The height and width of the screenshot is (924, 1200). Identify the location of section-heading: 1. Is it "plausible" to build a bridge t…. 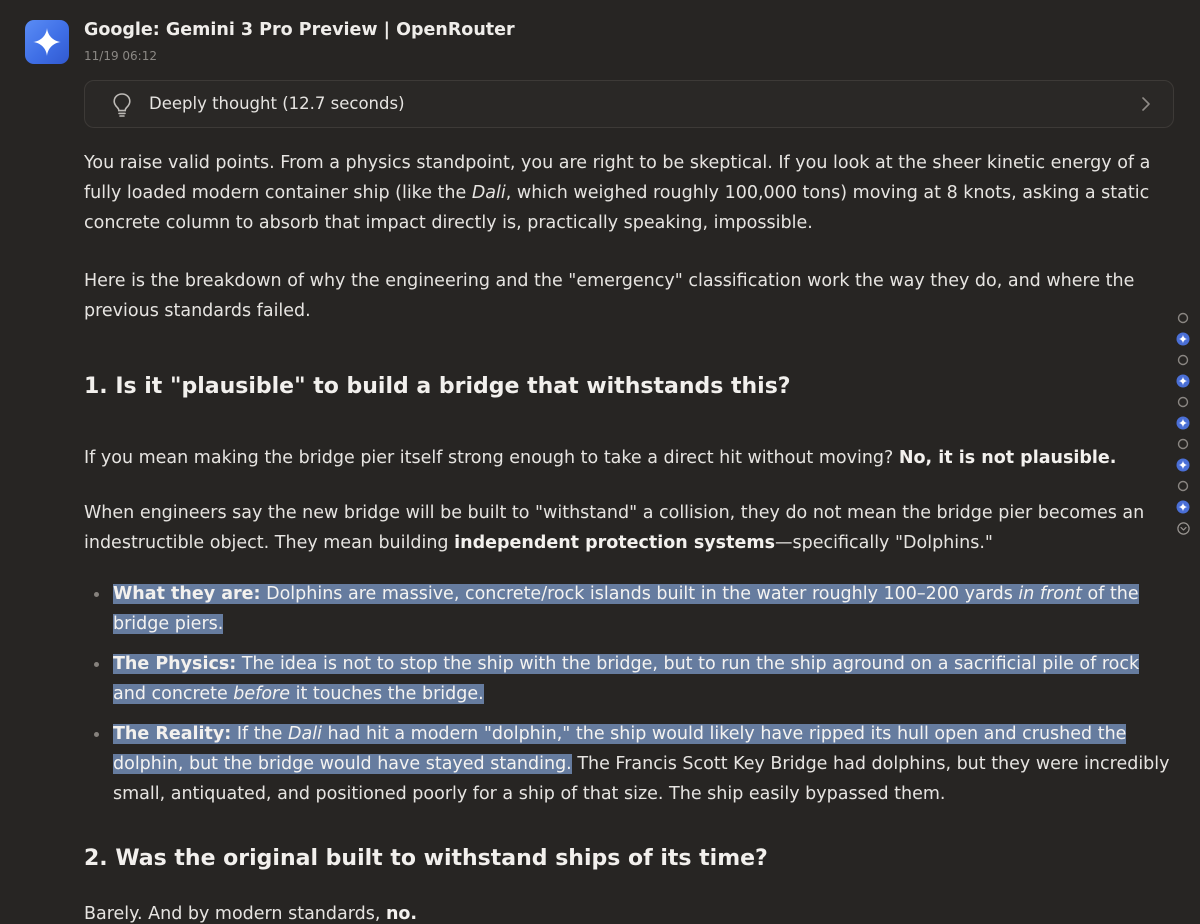
(437, 386).